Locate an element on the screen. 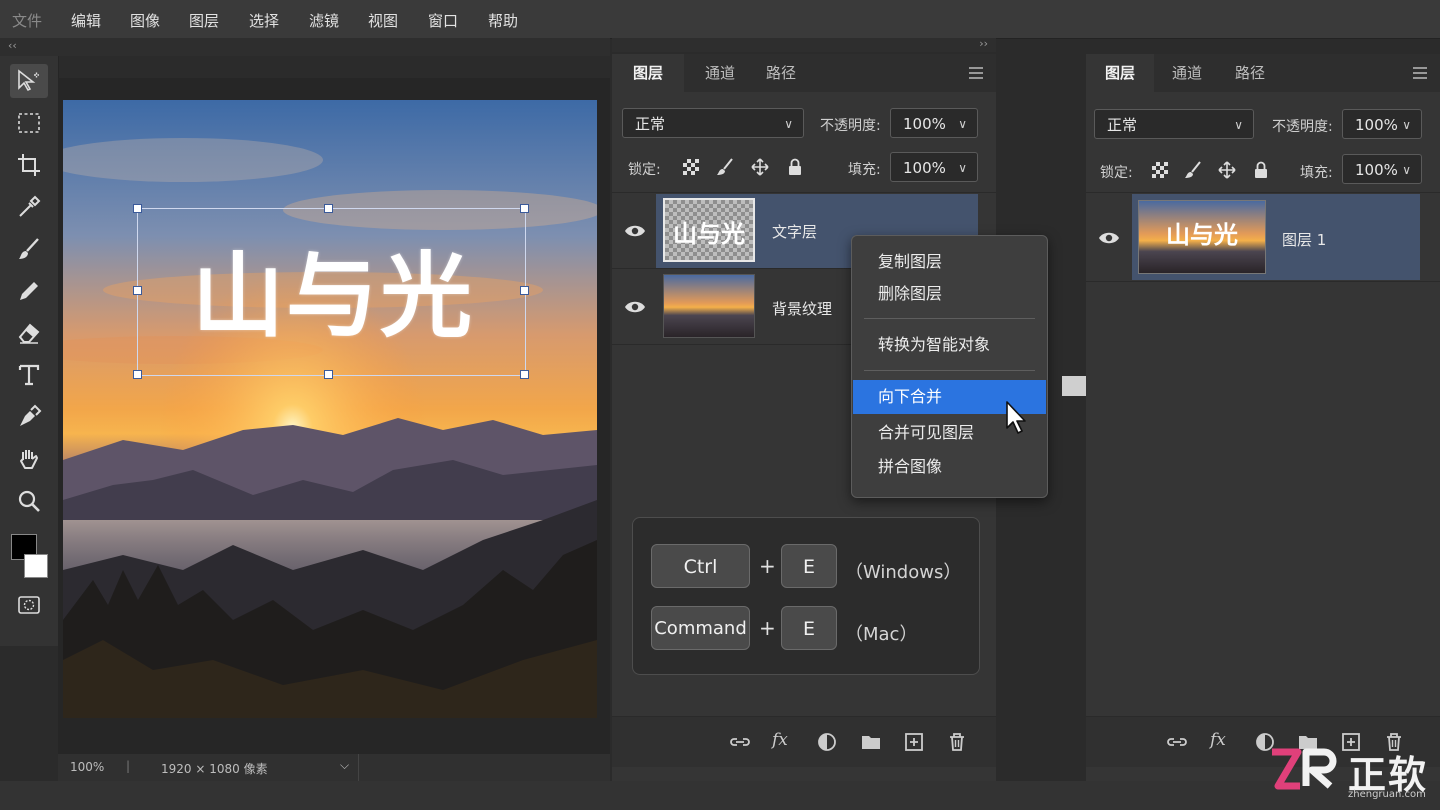 Image resolution: width=1440 pixels, height=810 pixels. menu-layer: 图层 is located at coordinates (204, 20).